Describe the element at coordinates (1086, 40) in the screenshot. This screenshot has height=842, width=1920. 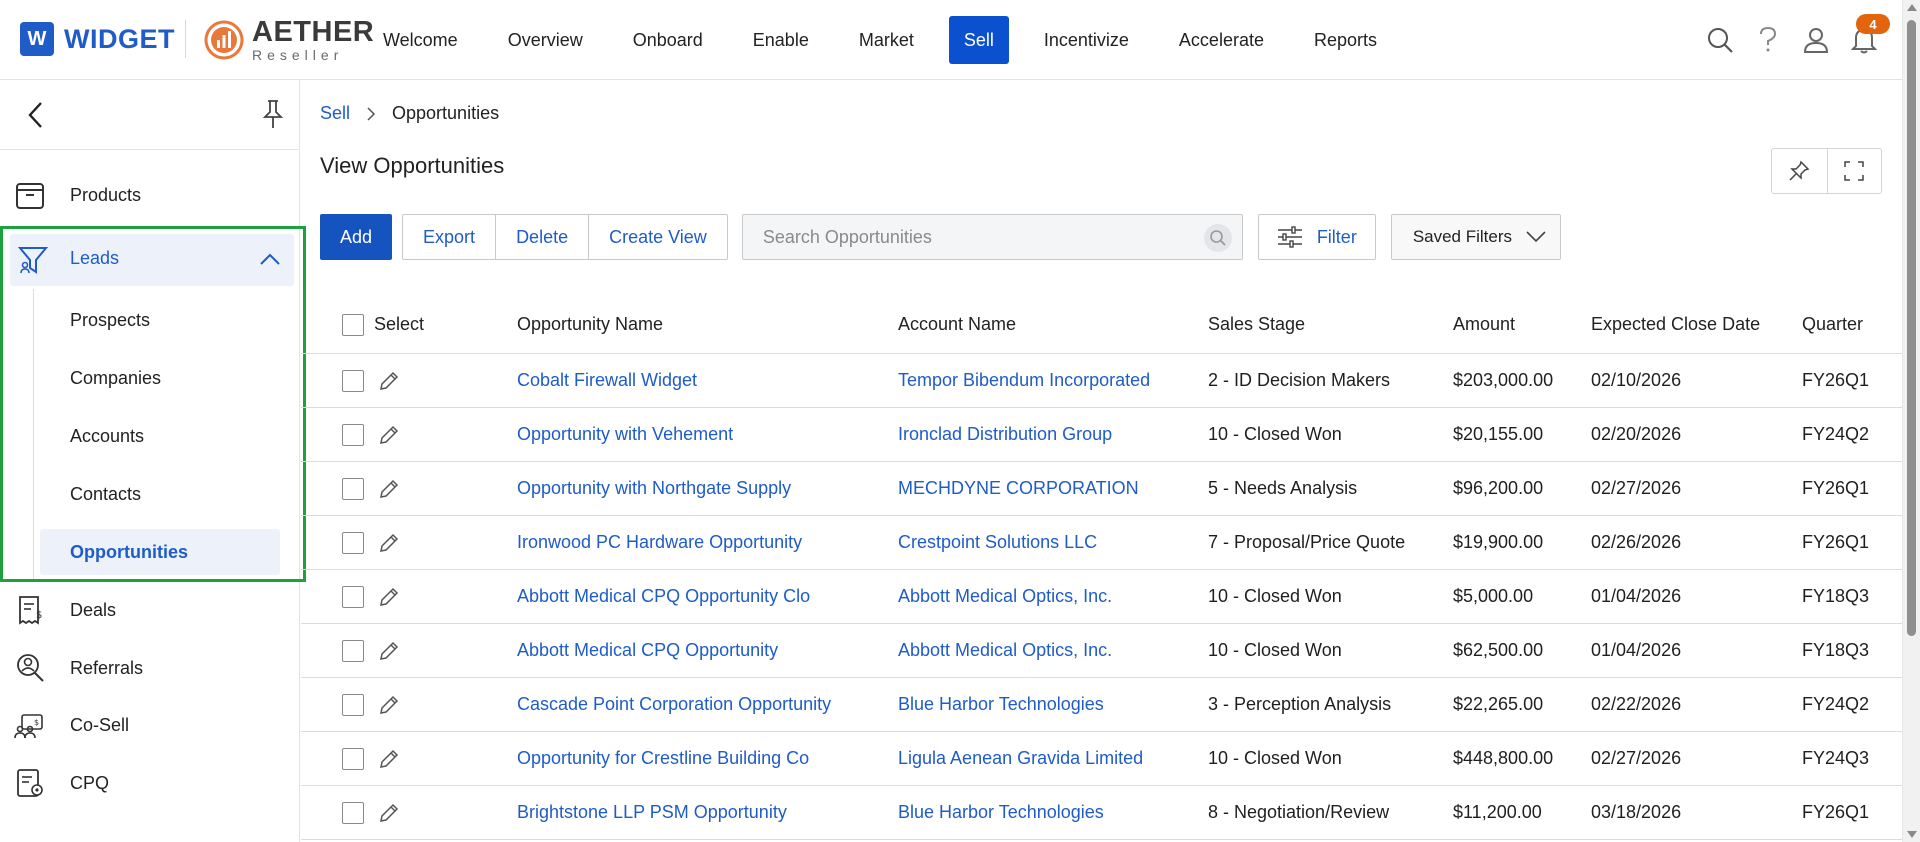
I see `nav-incentivize: Incentivize` at that location.